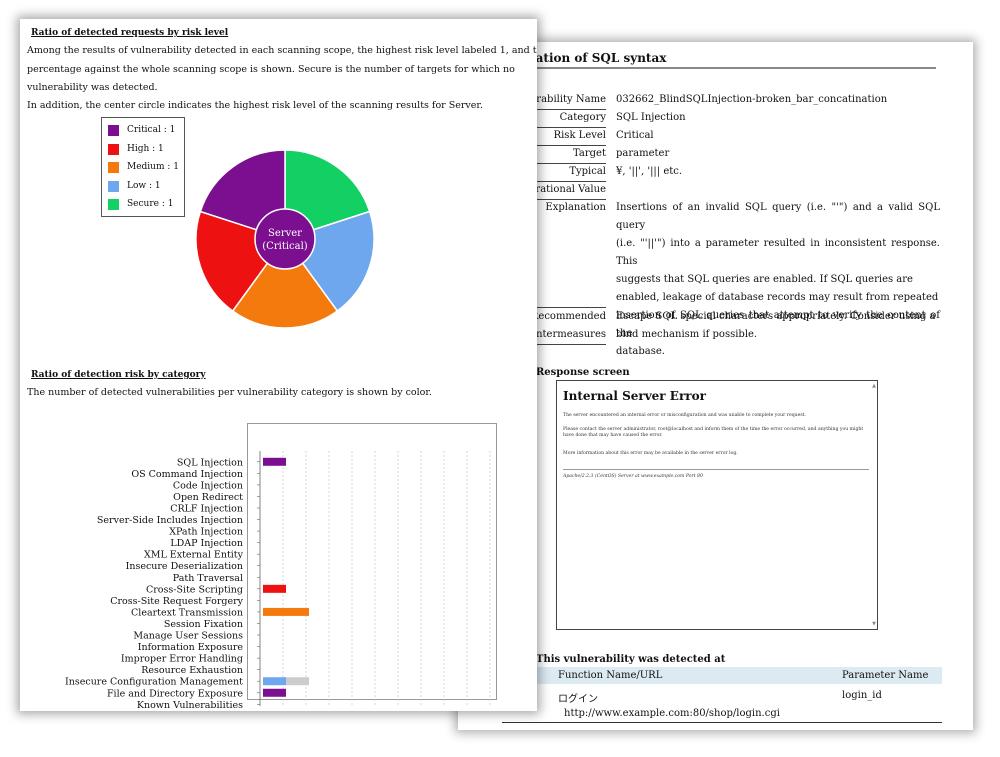 The height and width of the screenshot is (757, 1000). What do you see at coordinates (144, 186) in the screenshot?
I see `legend-label: Low : 1` at bounding box center [144, 186].